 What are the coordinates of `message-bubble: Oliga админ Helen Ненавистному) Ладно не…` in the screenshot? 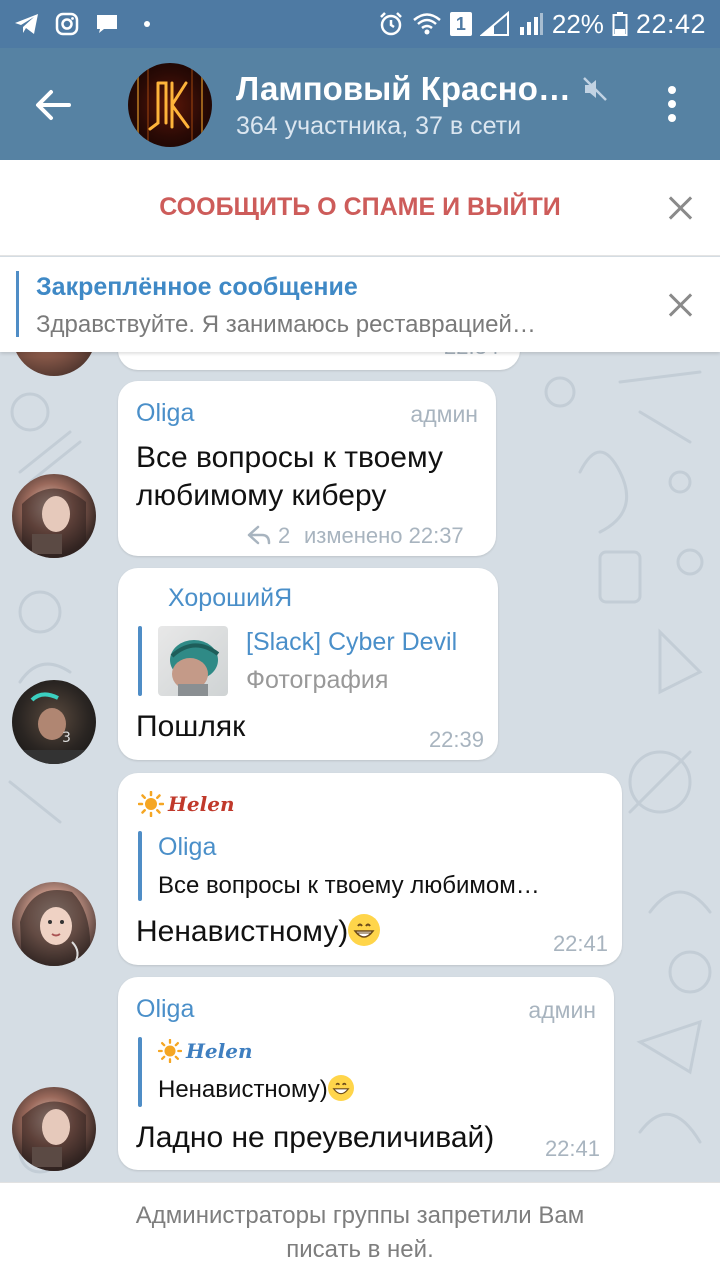 It's located at (366, 1073).